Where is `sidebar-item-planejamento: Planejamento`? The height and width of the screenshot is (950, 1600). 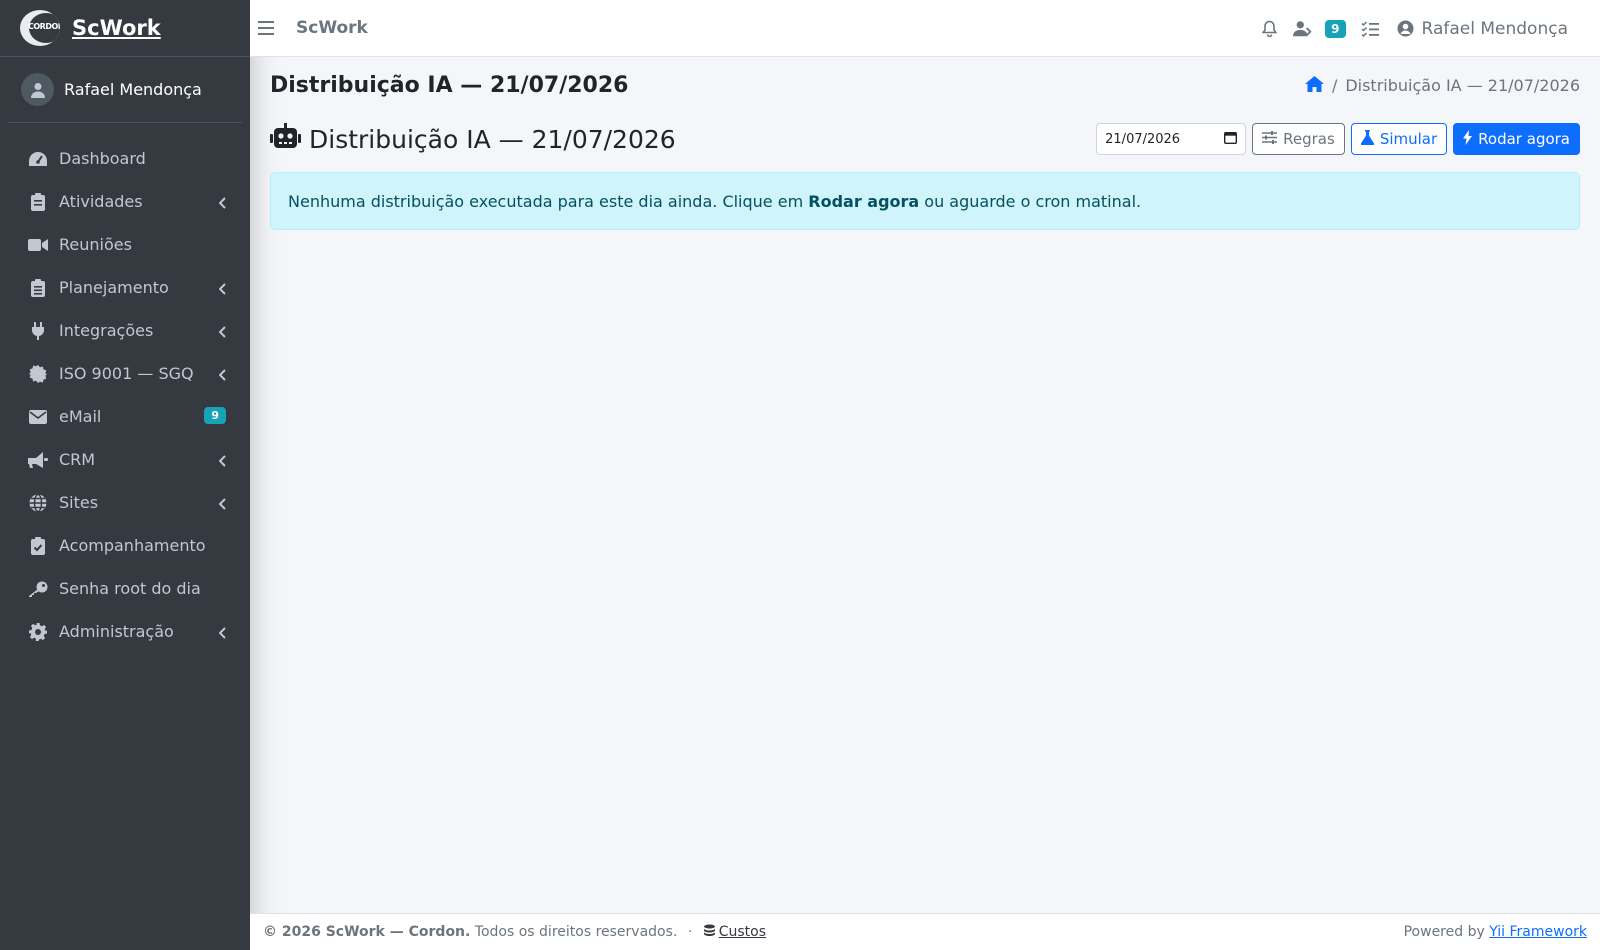
sidebar-item-planejamento: Planejamento is located at coordinates (125, 287).